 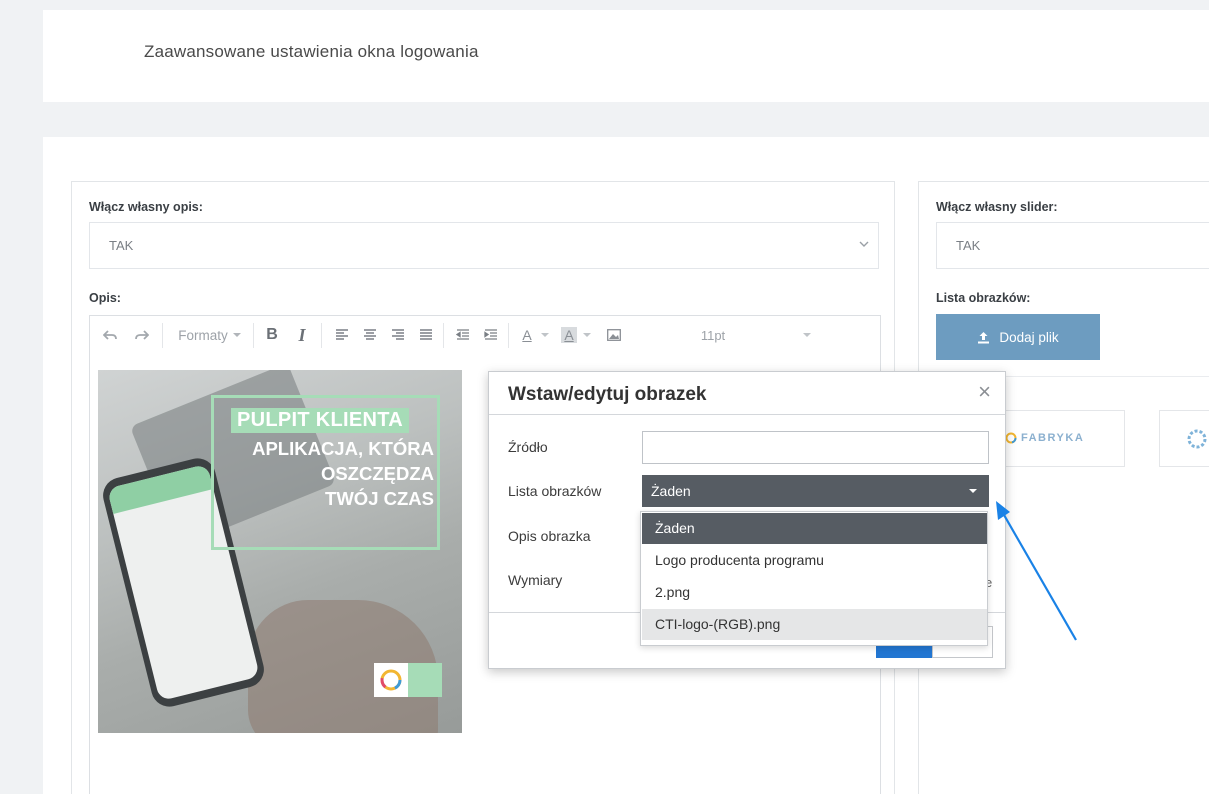 I want to click on dimensions-label: Wymiary, so click(x=535, y=580).